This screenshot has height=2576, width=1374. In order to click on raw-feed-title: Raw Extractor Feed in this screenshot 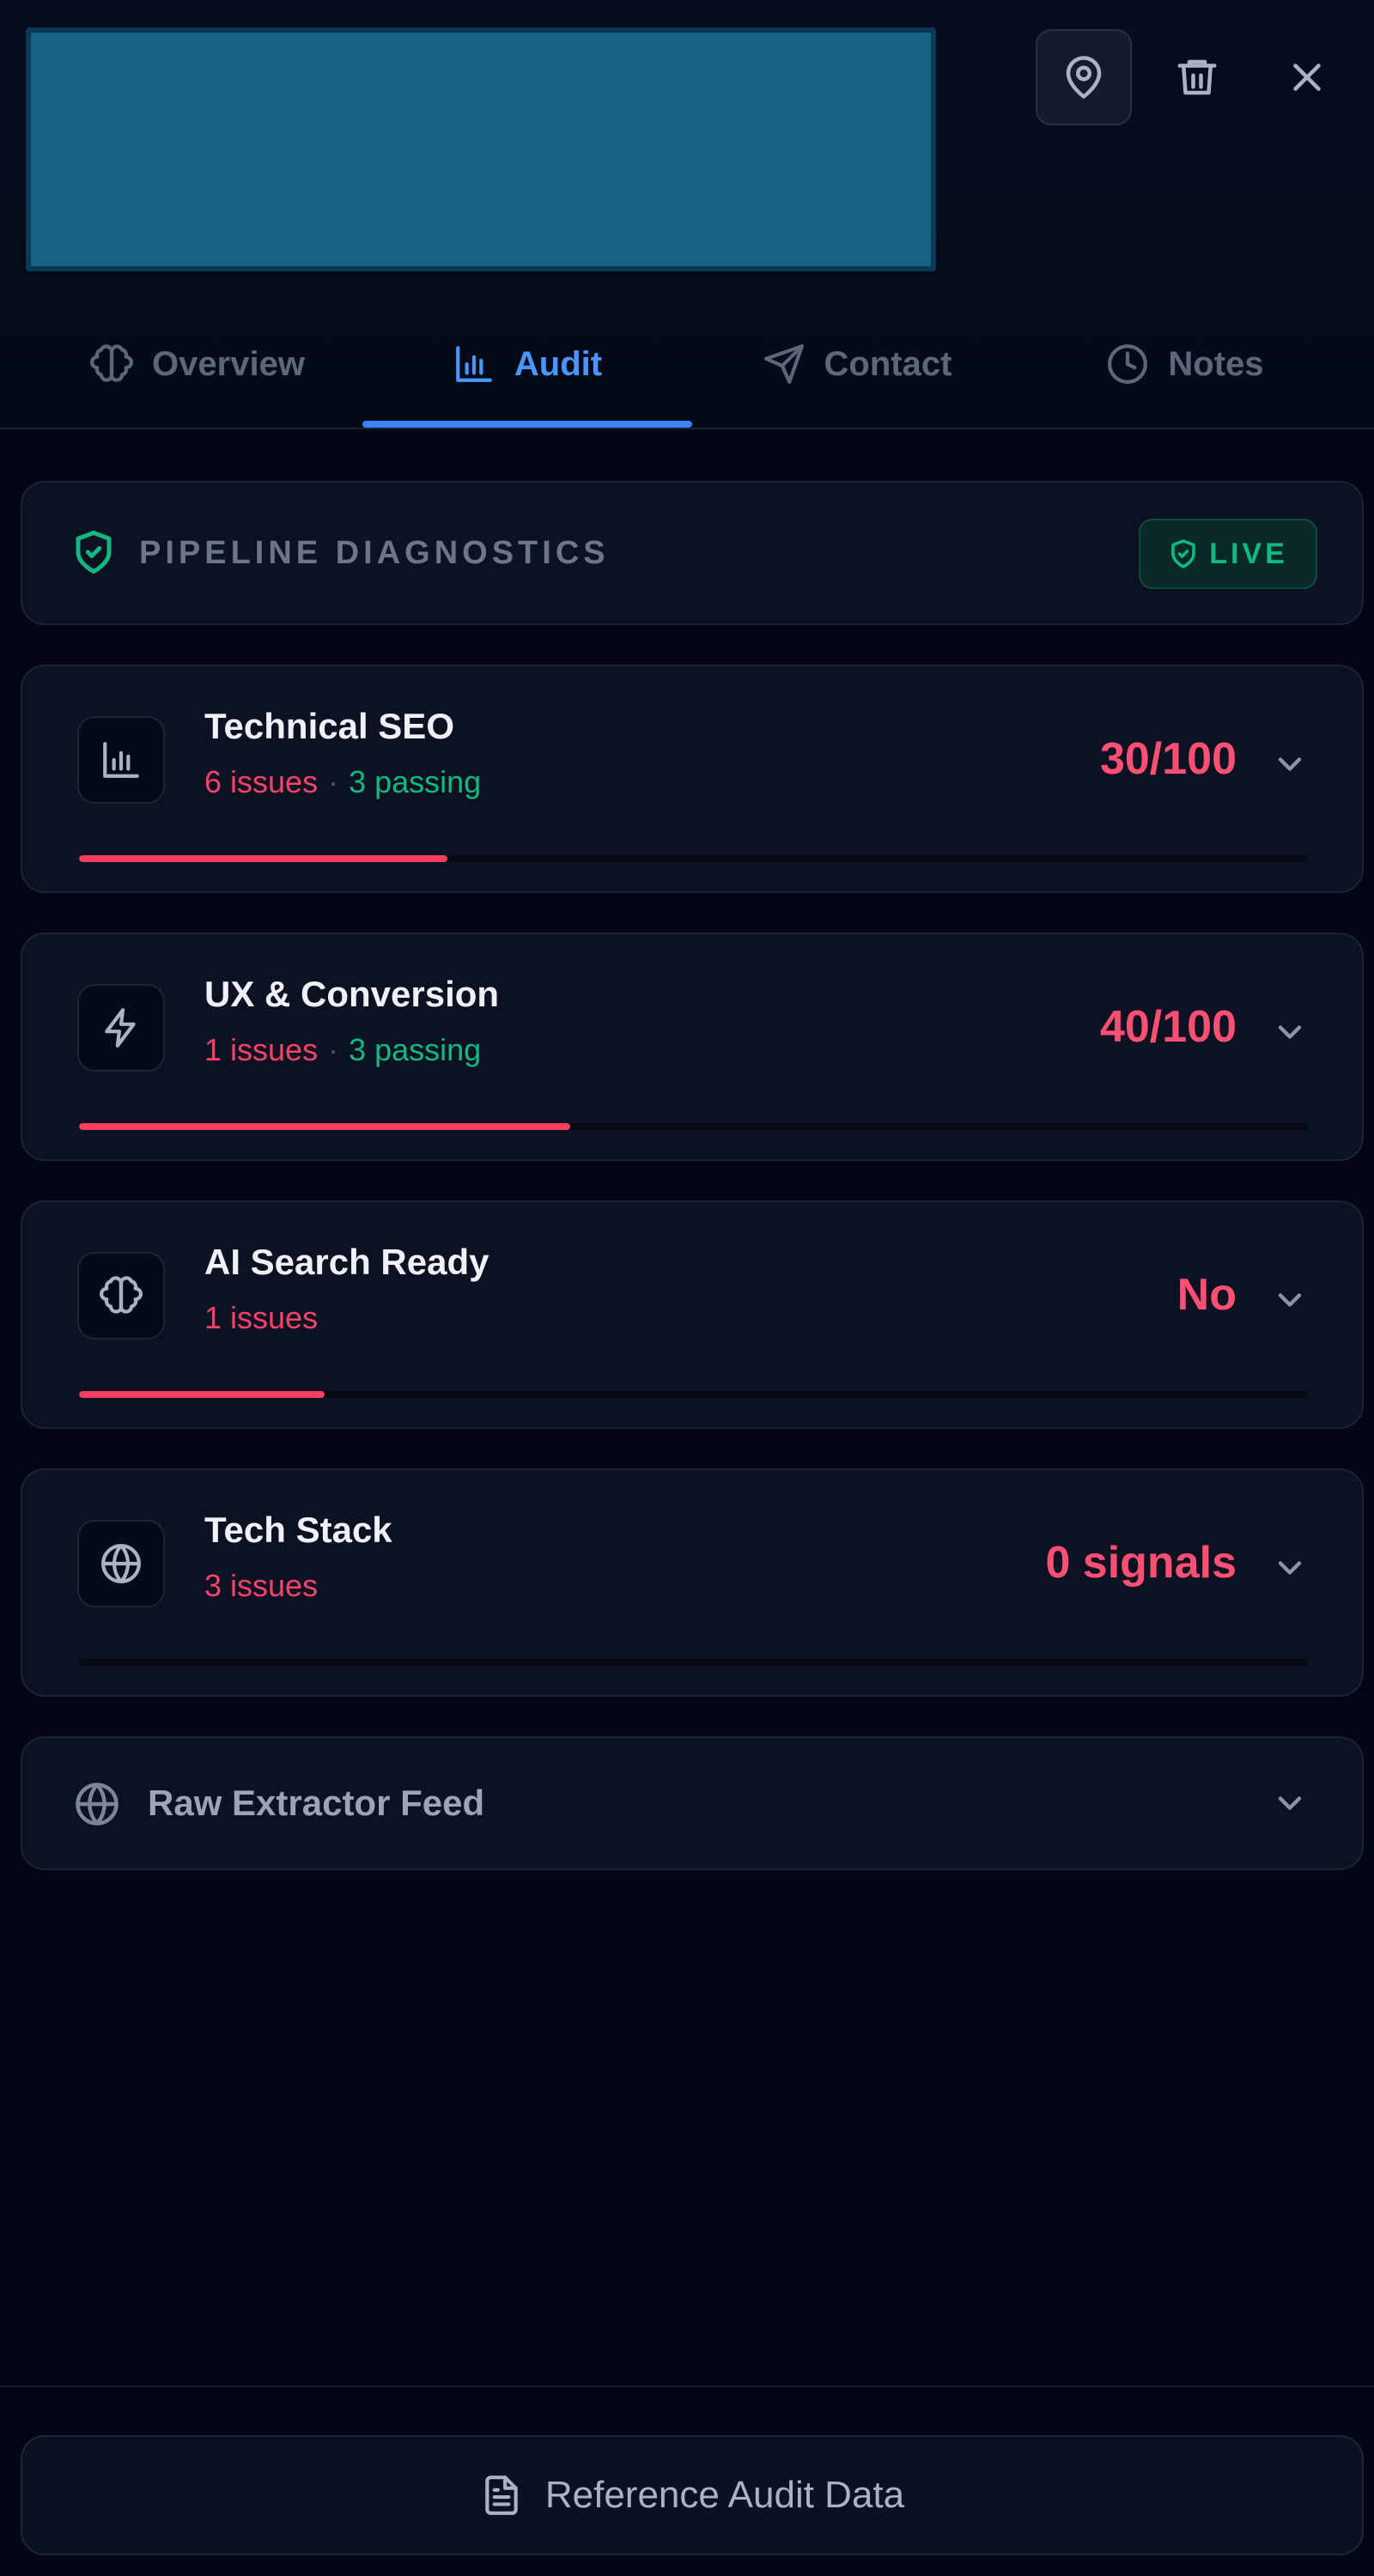, I will do `click(316, 1803)`.